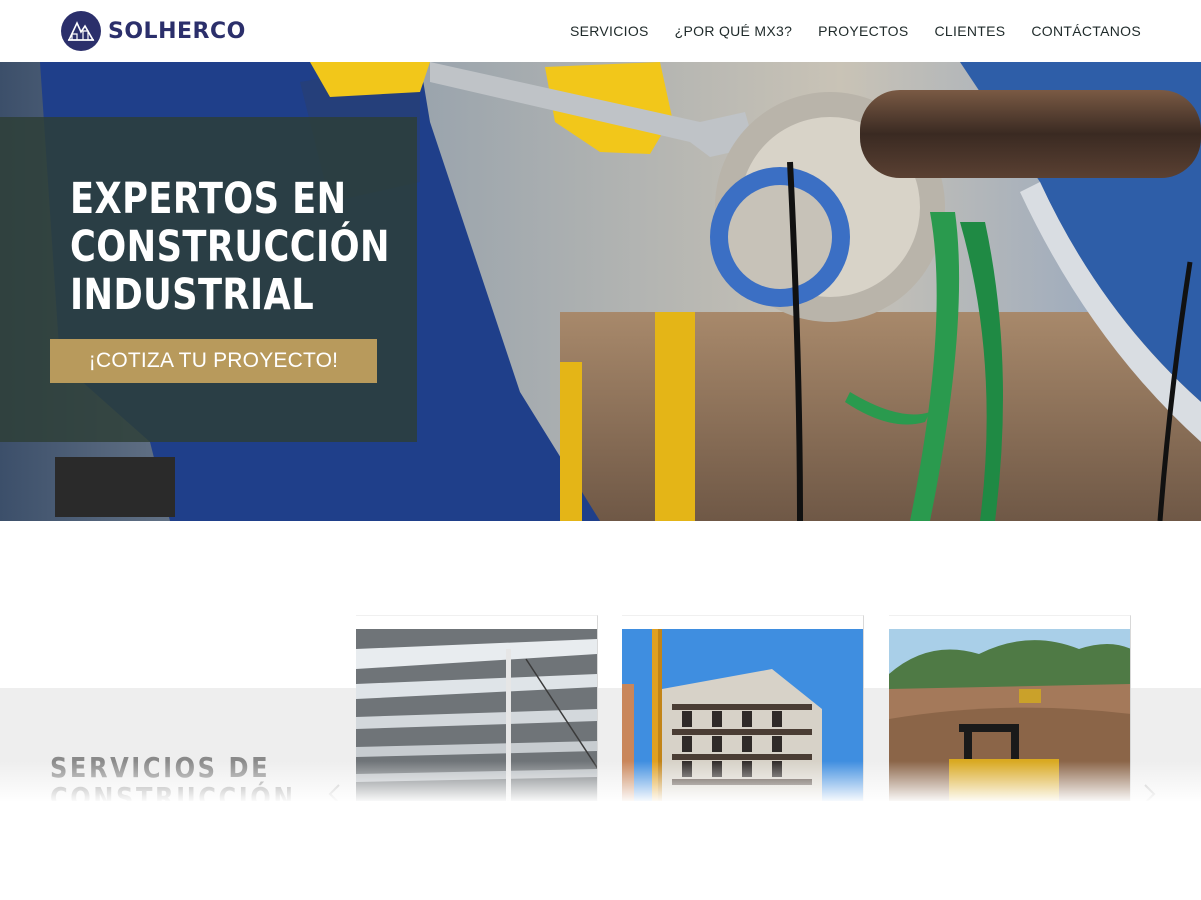 The image size is (1201, 900). I want to click on service-card-earthworks, so click(1010, 708).